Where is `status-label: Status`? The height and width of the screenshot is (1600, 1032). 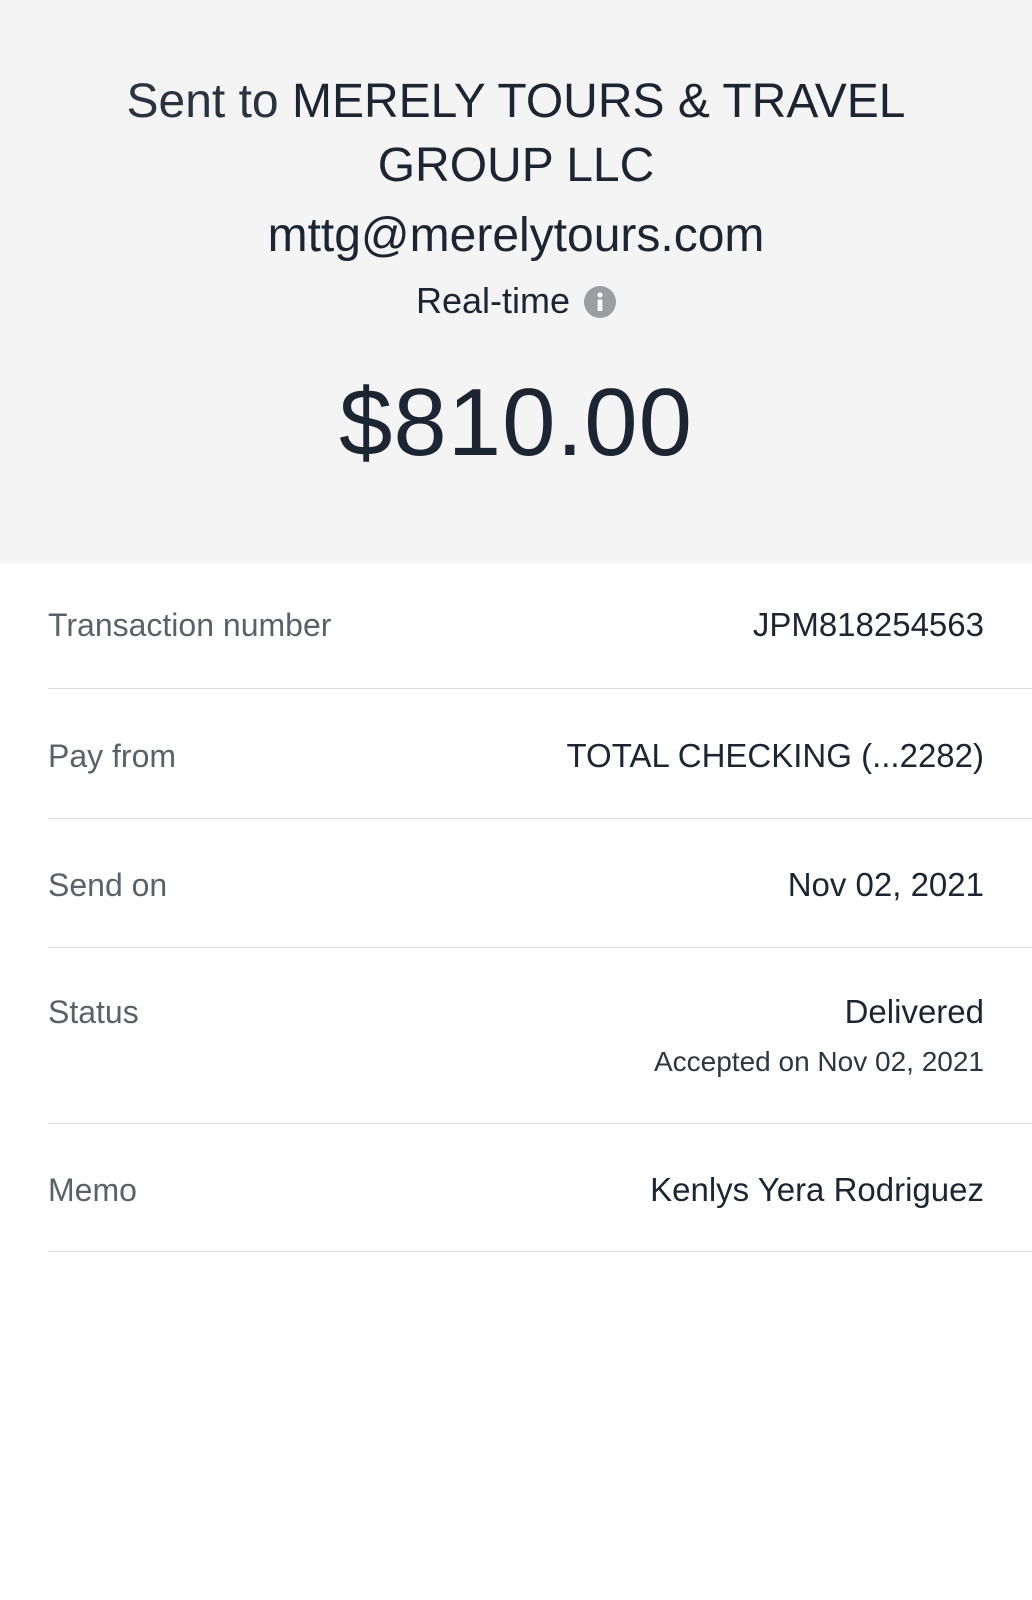
status-label: Status is located at coordinates (93, 1012).